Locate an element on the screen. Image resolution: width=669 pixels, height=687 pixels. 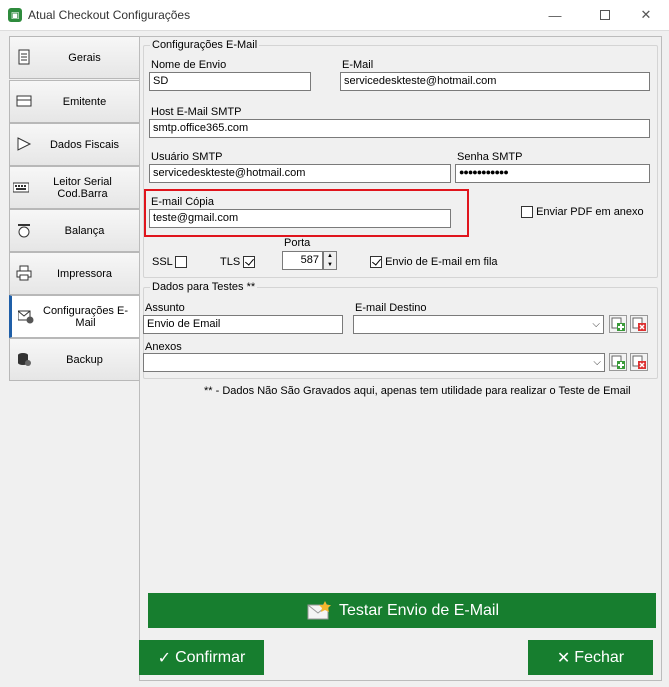
keyboard-icon is located at coordinates (21, 187).